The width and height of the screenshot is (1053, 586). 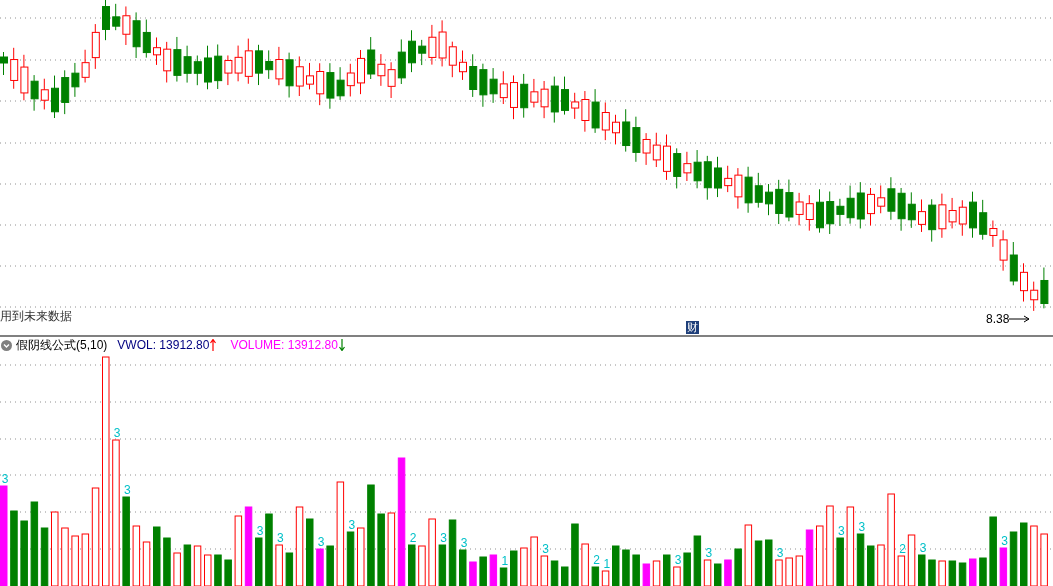 What do you see at coordinates (998, 319) in the screenshot?
I see `last-price-label: 8.38` at bounding box center [998, 319].